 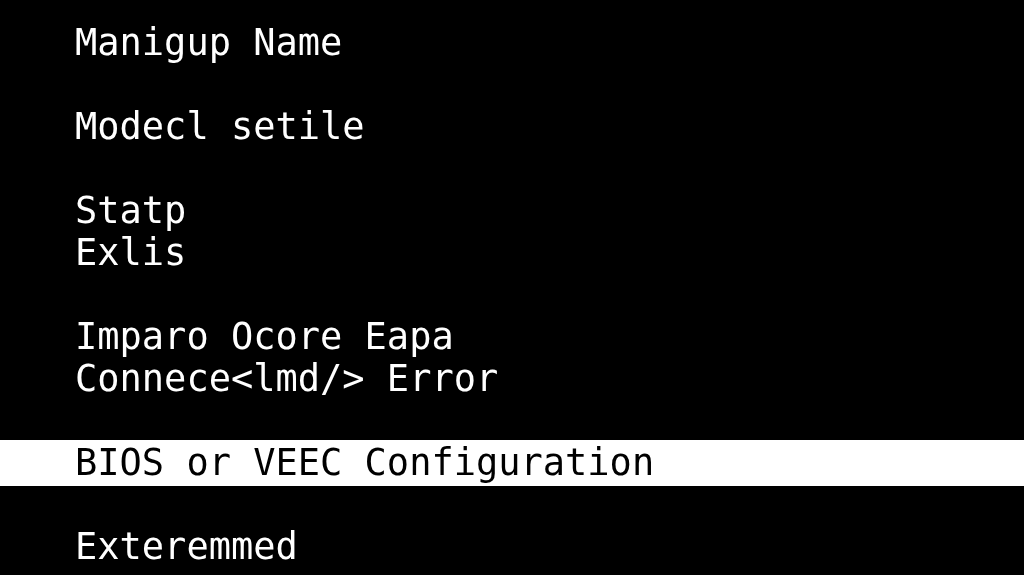 What do you see at coordinates (512, 211) in the screenshot?
I see `menu-item: Statp` at bounding box center [512, 211].